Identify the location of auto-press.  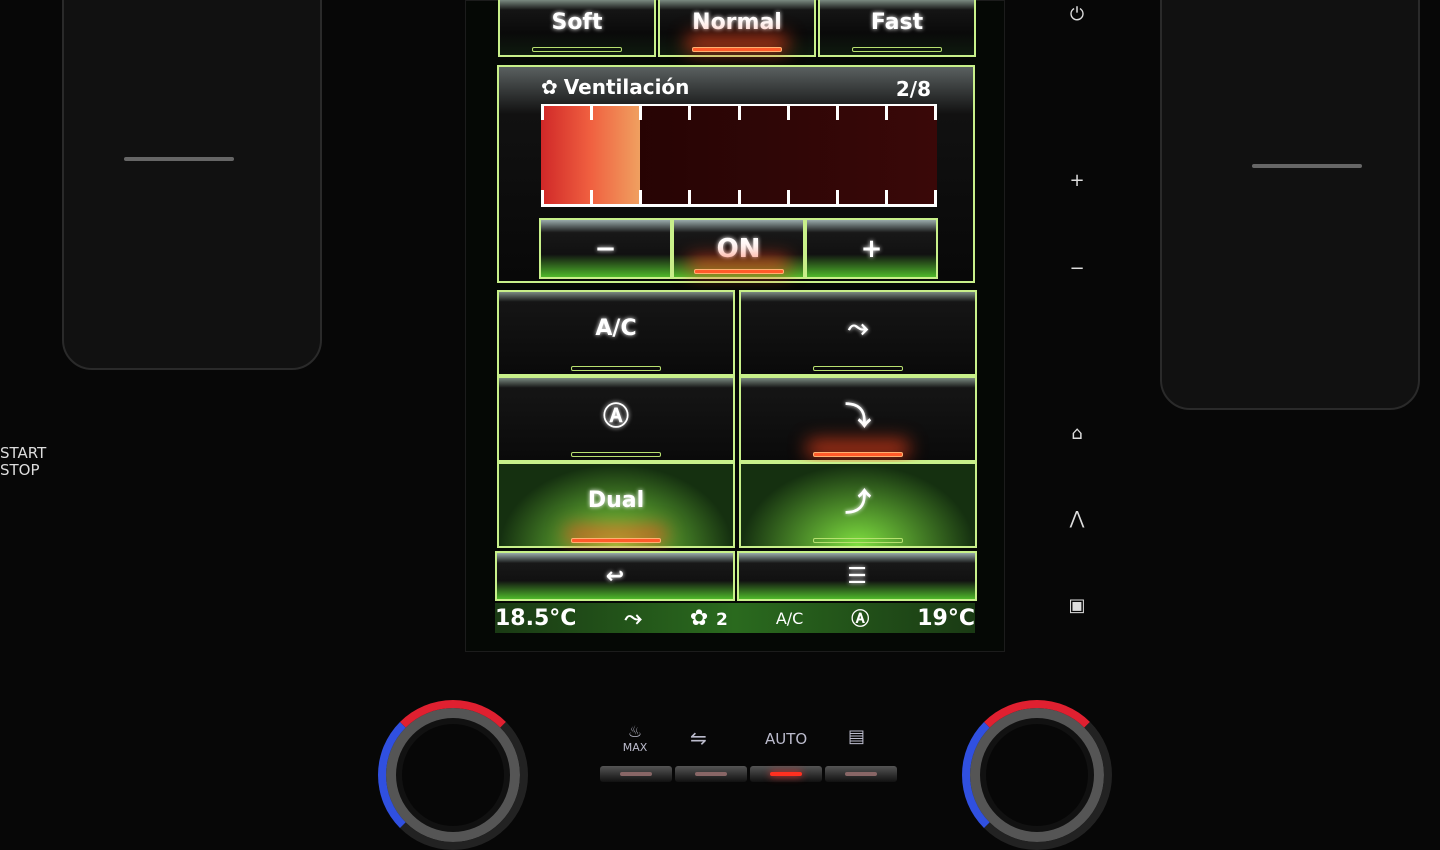
(786, 774).